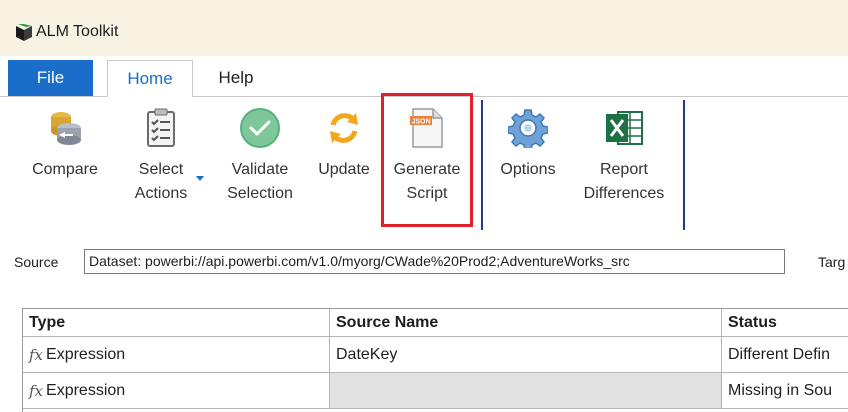 The image size is (848, 412). What do you see at coordinates (161, 193) in the screenshot?
I see `select-actions-label-line2: Actions` at bounding box center [161, 193].